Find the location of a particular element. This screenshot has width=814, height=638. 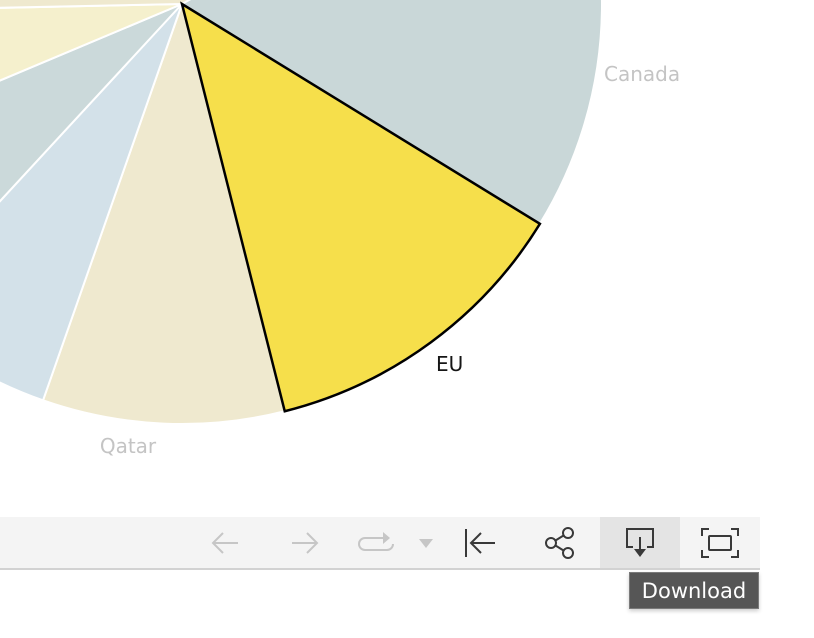

download-button is located at coordinates (640, 542).